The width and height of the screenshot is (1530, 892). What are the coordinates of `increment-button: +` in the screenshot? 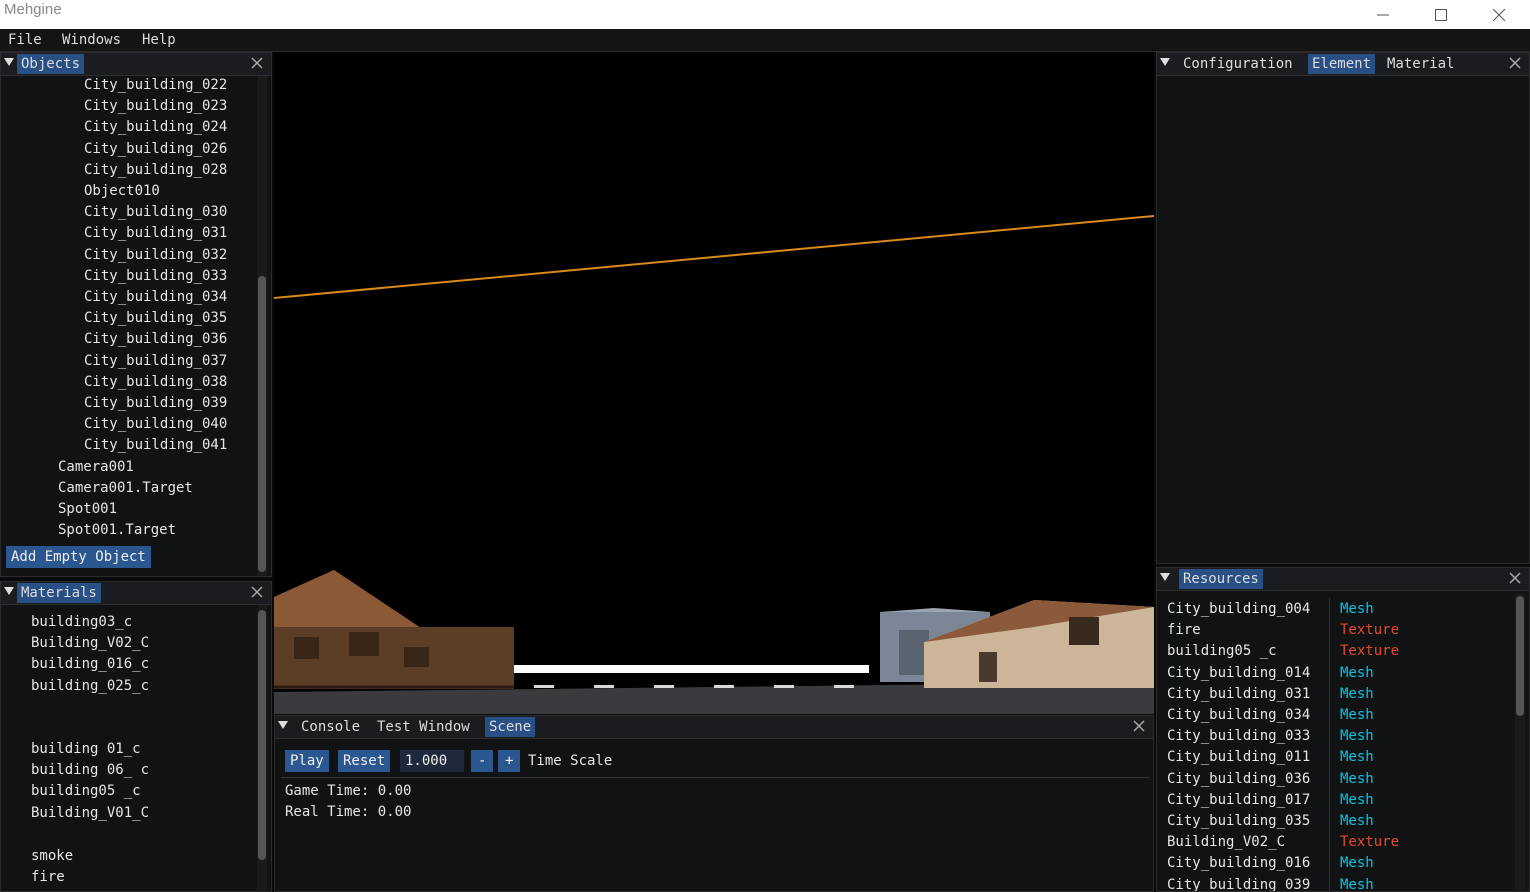 It's located at (509, 761).